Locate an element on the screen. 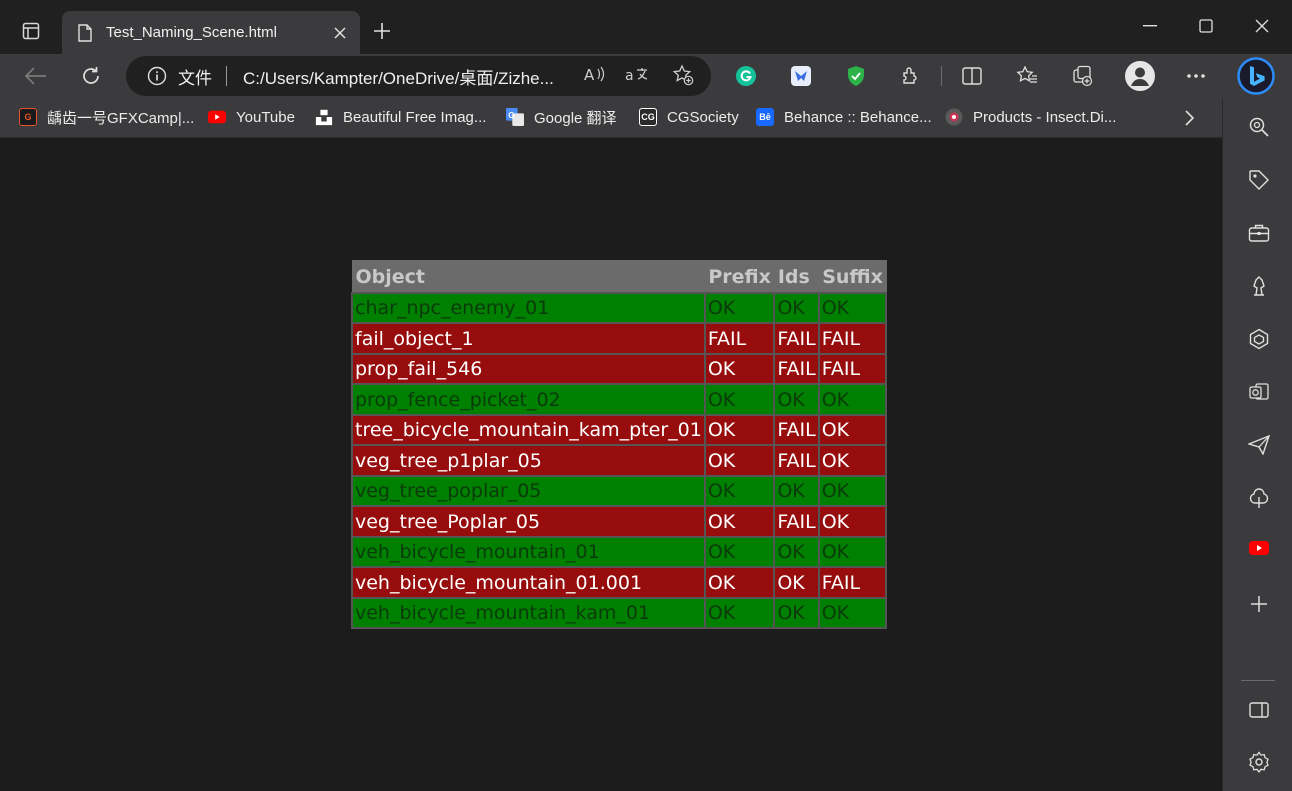  office-icon is located at coordinates (1259, 339).